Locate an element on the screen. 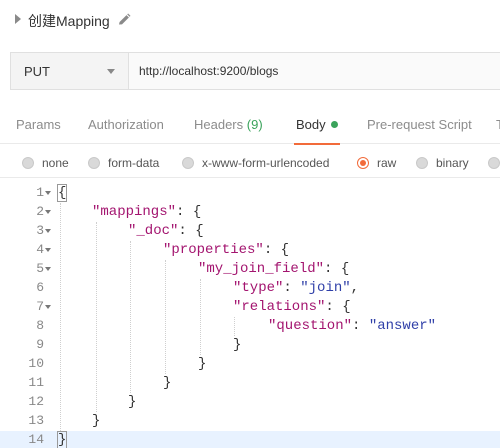  line-number: 8 is located at coordinates (40, 325).